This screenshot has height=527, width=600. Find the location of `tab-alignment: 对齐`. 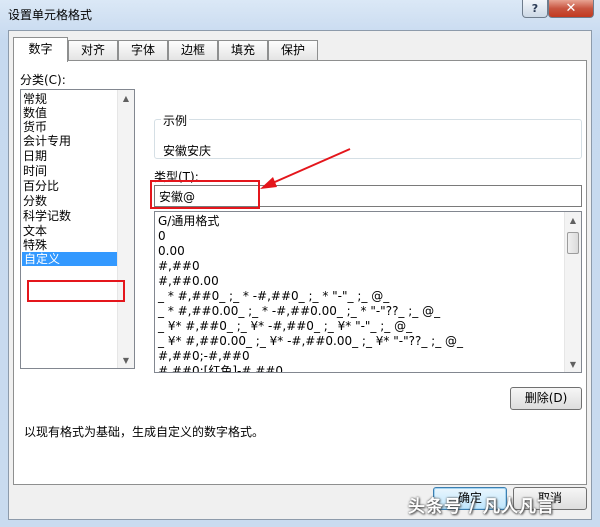

tab-alignment: 对齐 is located at coordinates (93, 50).